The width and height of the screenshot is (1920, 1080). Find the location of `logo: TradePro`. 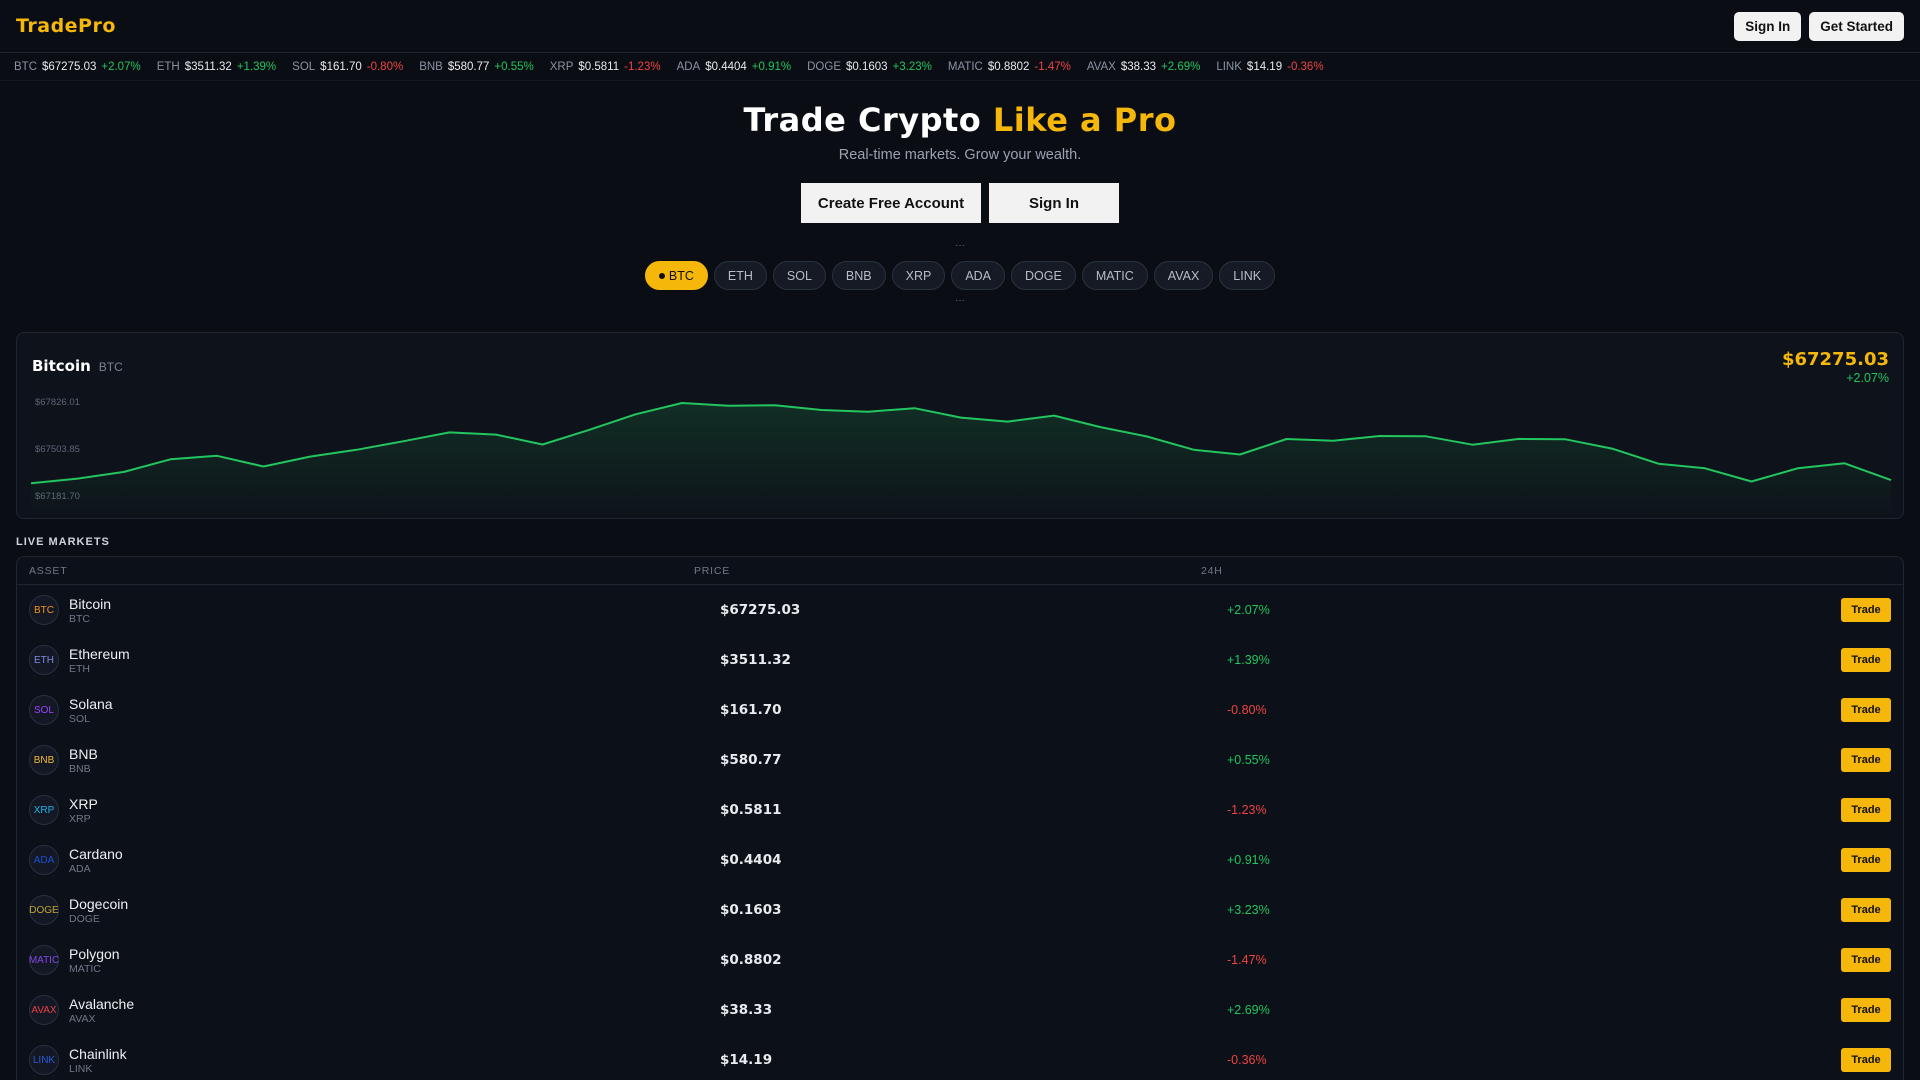

logo: TradePro is located at coordinates (66, 26).